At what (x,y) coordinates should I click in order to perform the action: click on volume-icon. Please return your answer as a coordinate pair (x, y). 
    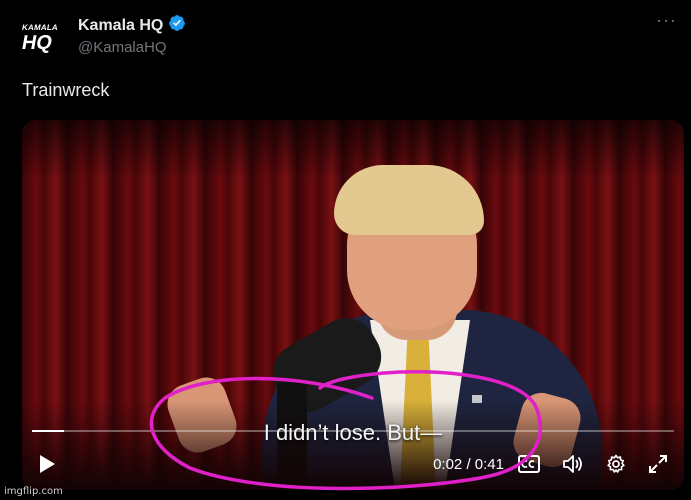
    Looking at the image, I should click on (573, 464).